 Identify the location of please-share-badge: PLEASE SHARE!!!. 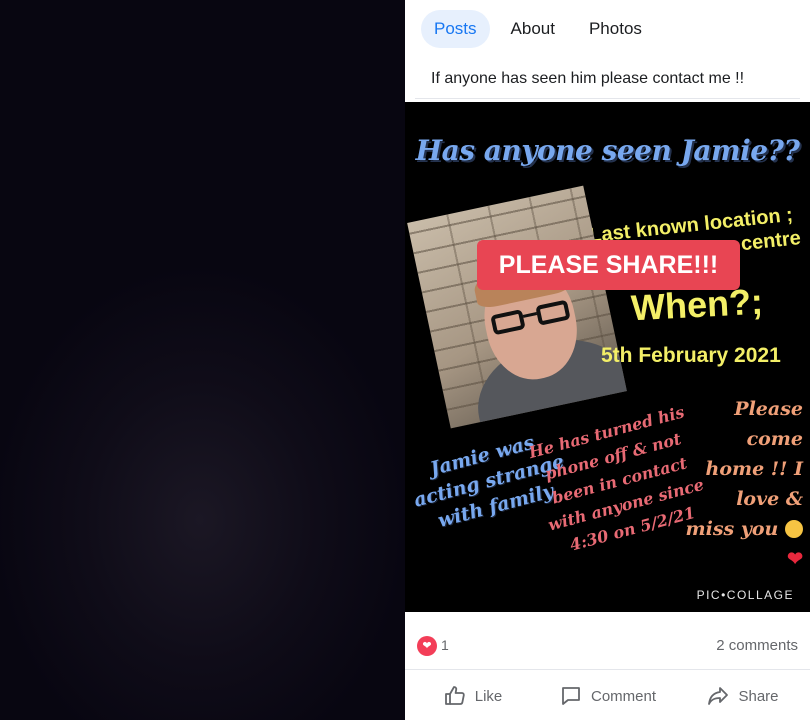
(608, 265).